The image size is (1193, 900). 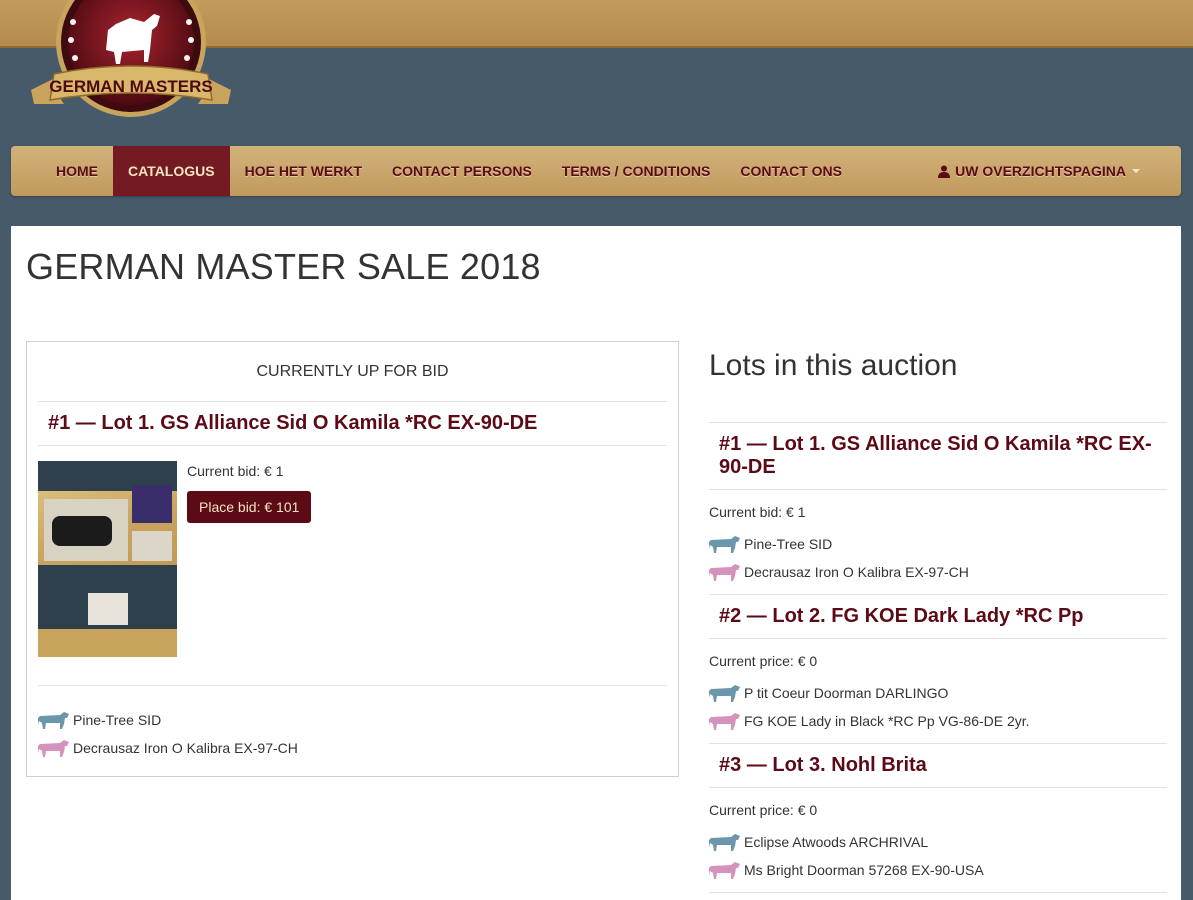 I want to click on place-bid-button: Place bid: € 101, so click(x=249, y=507).